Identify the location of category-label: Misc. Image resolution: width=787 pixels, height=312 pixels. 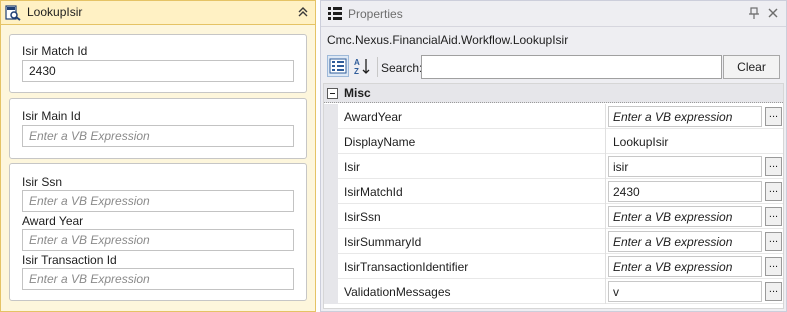
(357, 93).